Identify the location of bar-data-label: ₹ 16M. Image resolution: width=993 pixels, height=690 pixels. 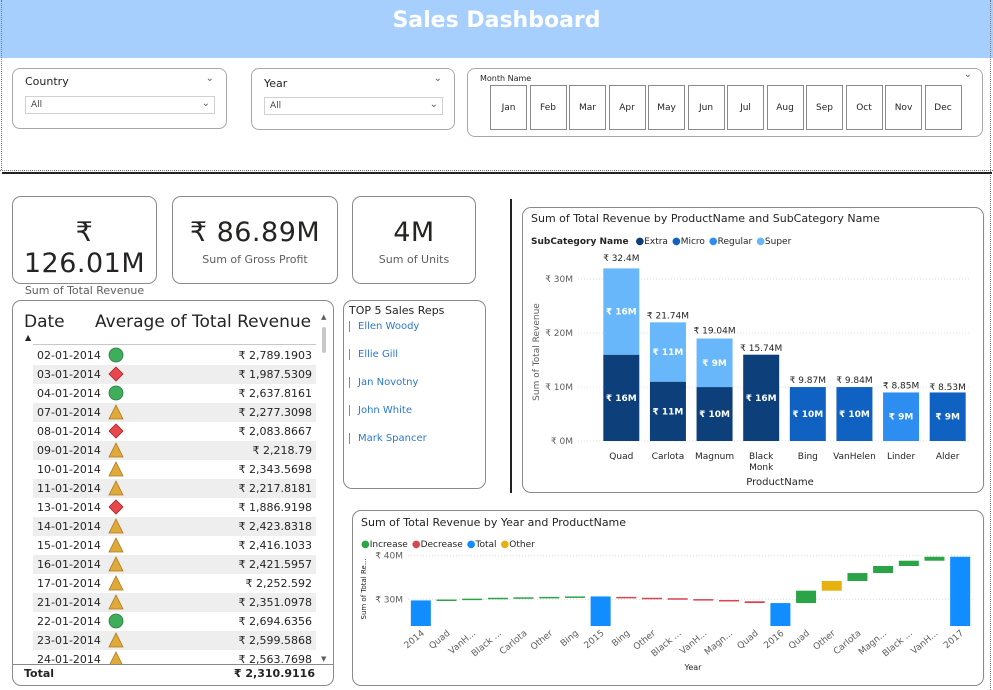
(761, 399).